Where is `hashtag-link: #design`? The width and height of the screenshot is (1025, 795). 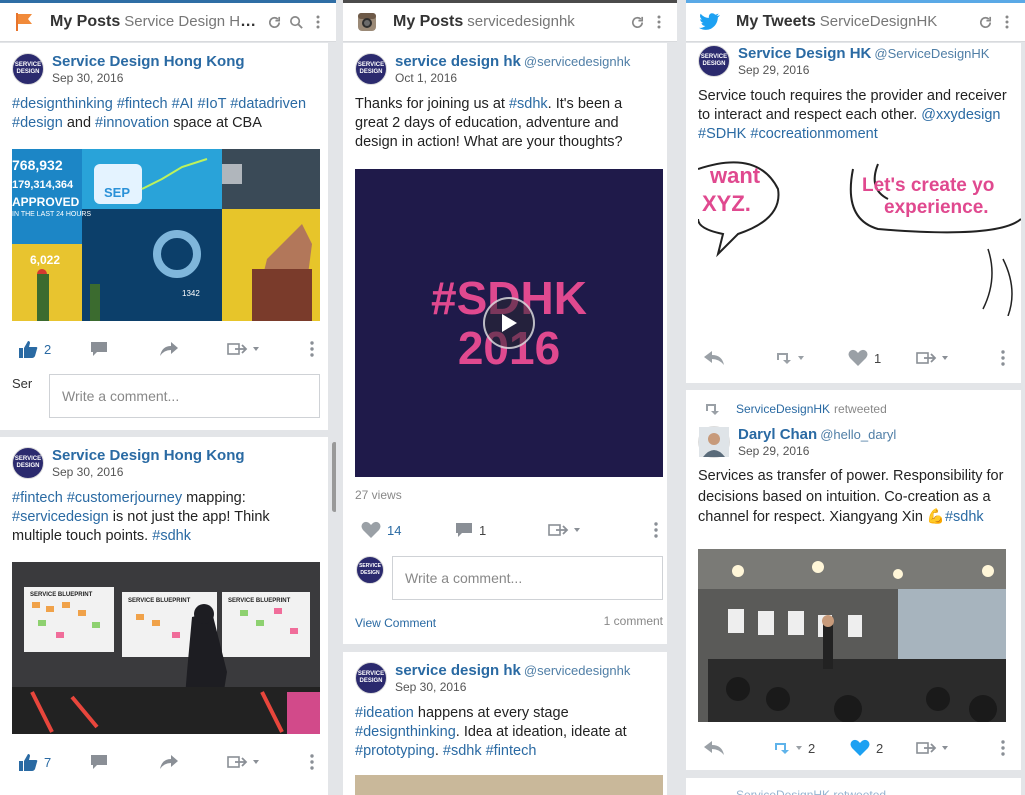 hashtag-link: #design is located at coordinates (37, 123).